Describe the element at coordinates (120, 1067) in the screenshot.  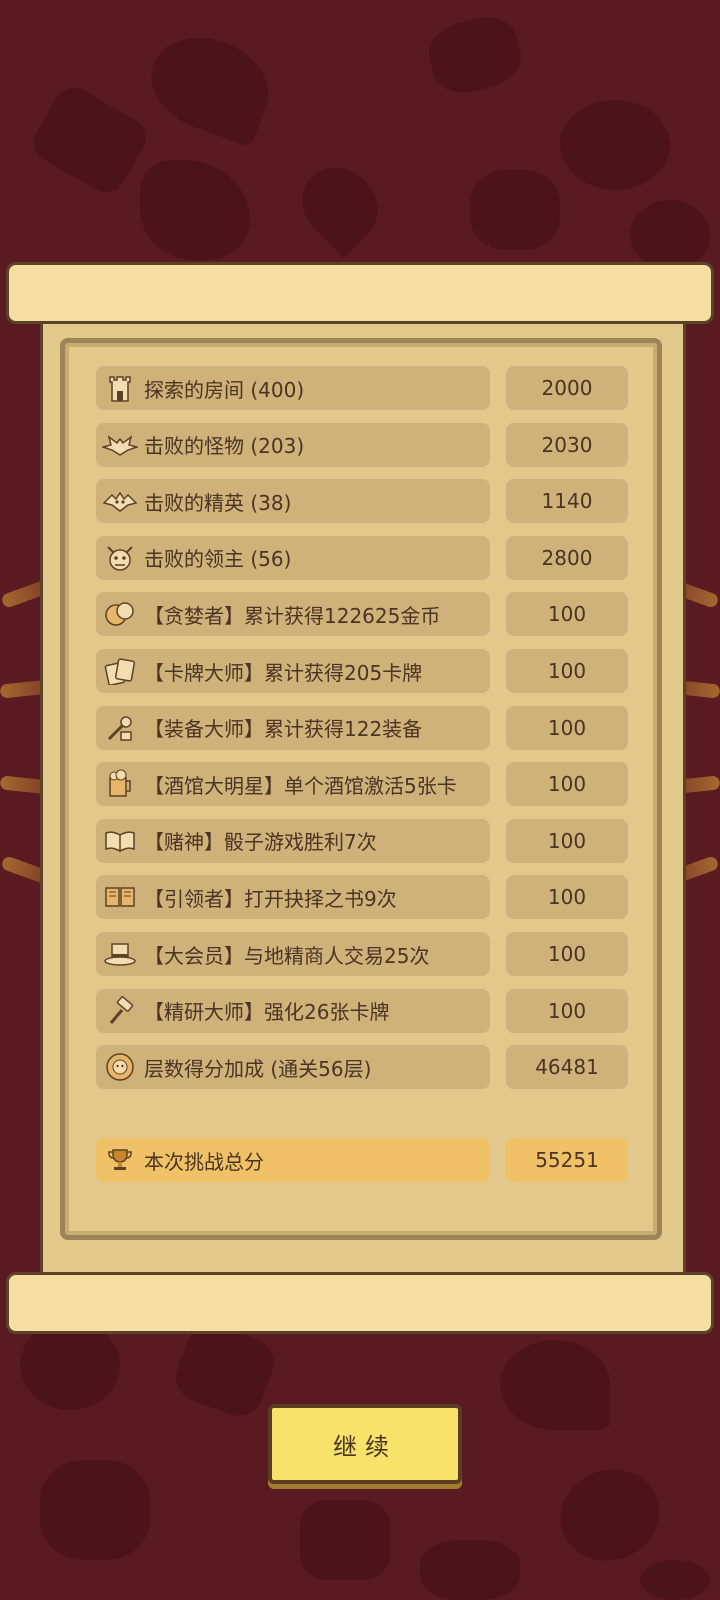
I see `lion-emblem-icon` at that location.